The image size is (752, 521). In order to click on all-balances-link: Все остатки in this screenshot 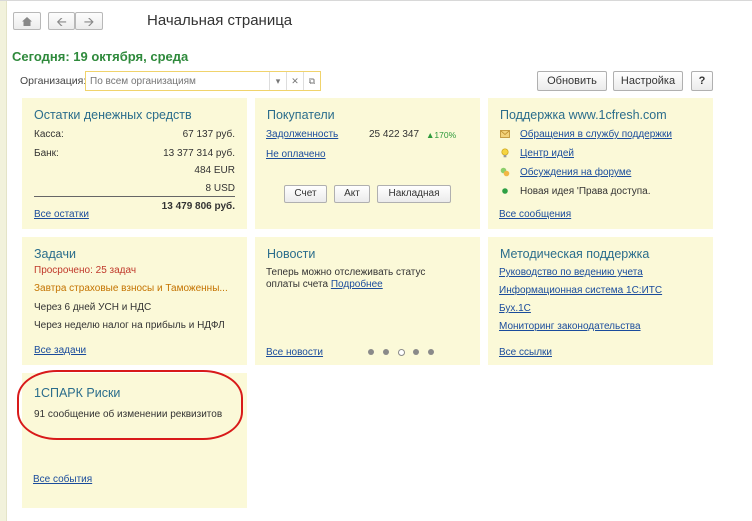, I will do `click(61, 214)`.